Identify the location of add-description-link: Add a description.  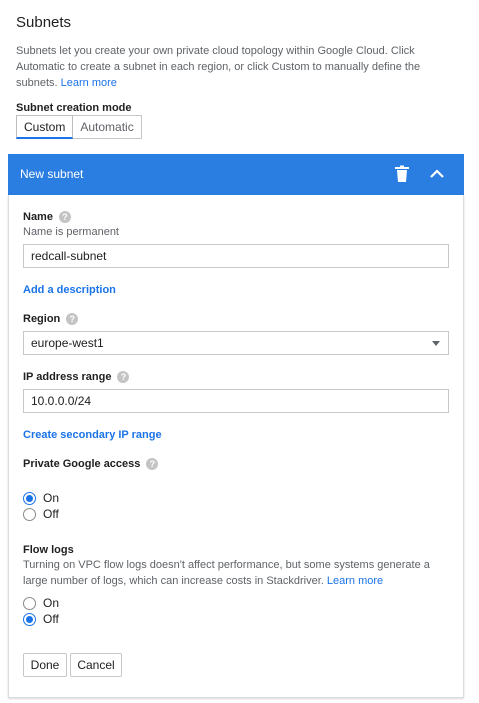
(69, 290).